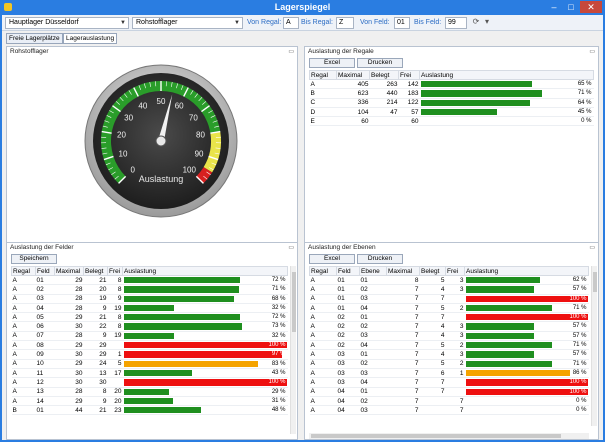 The image size is (605, 442). What do you see at coordinates (487, 23) in the screenshot?
I see `options-icon: ▾` at bounding box center [487, 23].